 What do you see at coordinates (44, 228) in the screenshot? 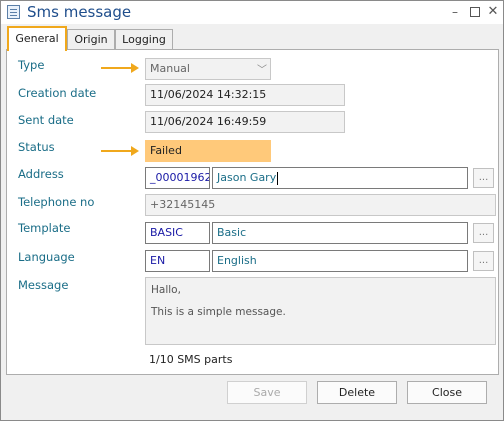
I see `template-label: Template` at bounding box center [44, 228].